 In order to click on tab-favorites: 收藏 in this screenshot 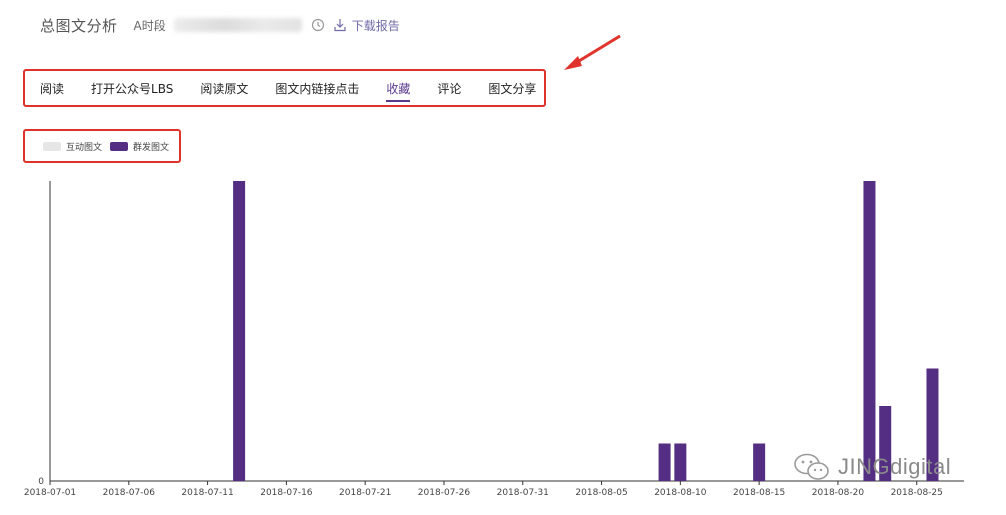, I will do `click(398, 91)`.